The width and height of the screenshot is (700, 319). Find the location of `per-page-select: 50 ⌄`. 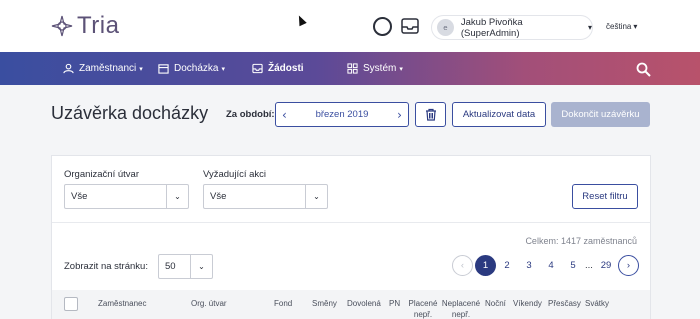

per-page-select: 50 ⌄ is located at coordinates (185, 266).